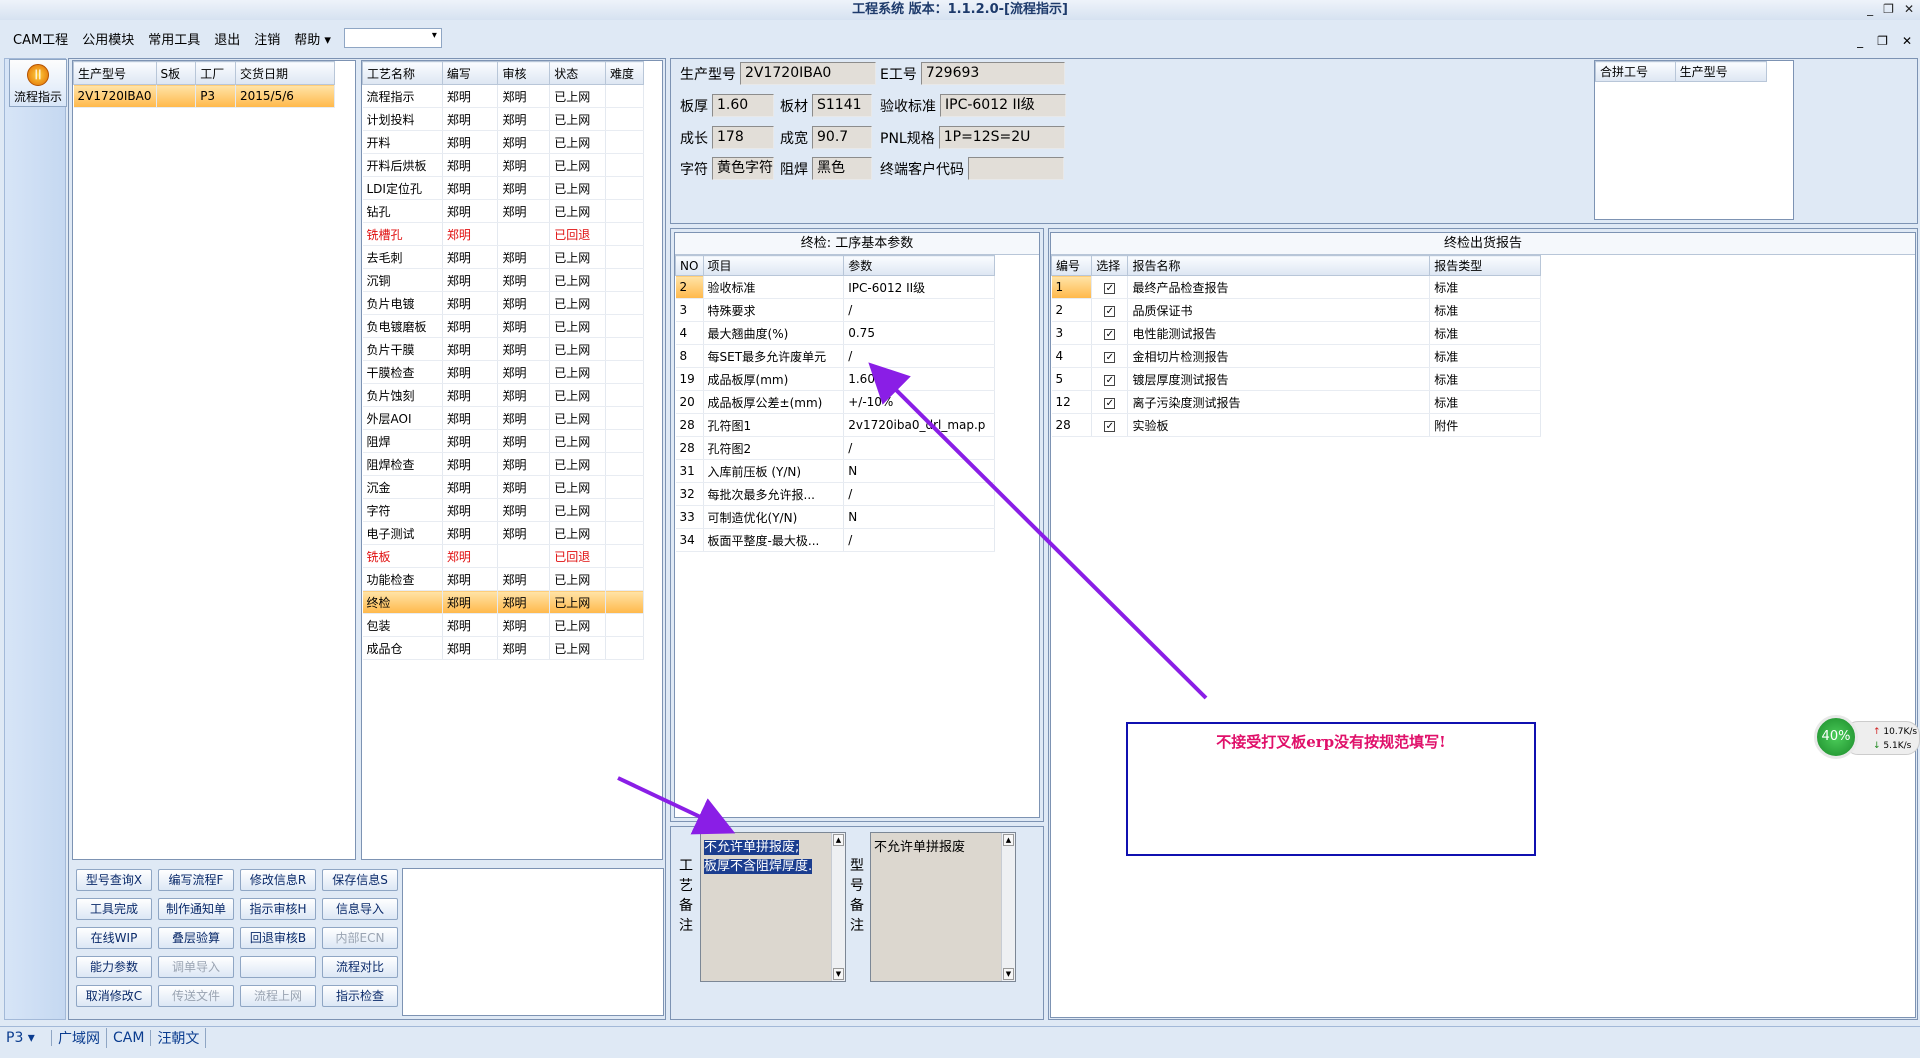  Describe the element at coordinates (26, 1037) in the screenshot. I see `status-factory-select: P3 ▾` at that location.